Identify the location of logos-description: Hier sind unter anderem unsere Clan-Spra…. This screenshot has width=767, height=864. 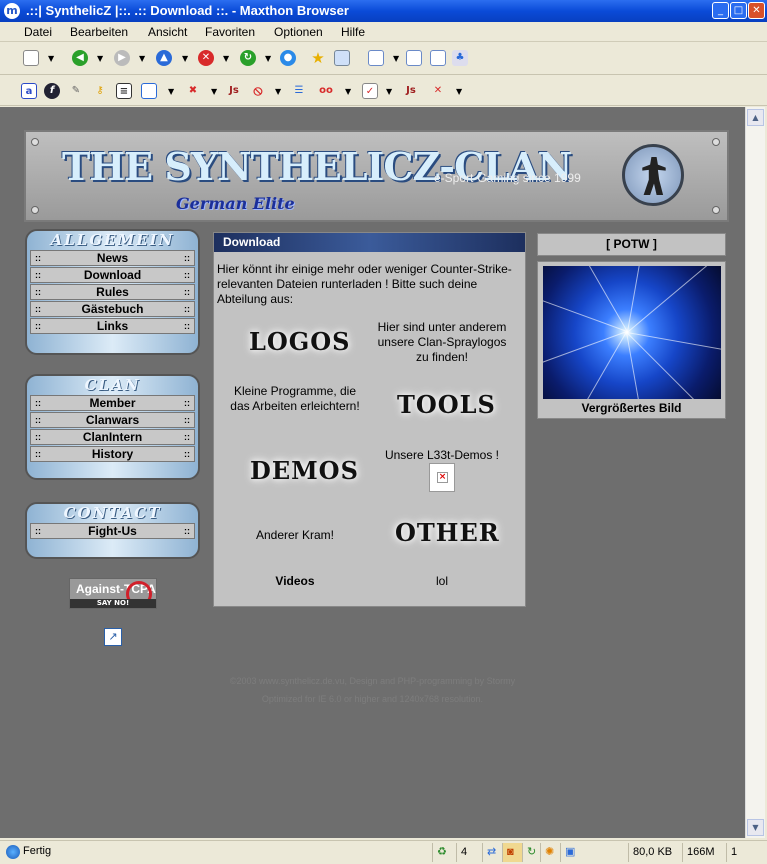
(442, 342).